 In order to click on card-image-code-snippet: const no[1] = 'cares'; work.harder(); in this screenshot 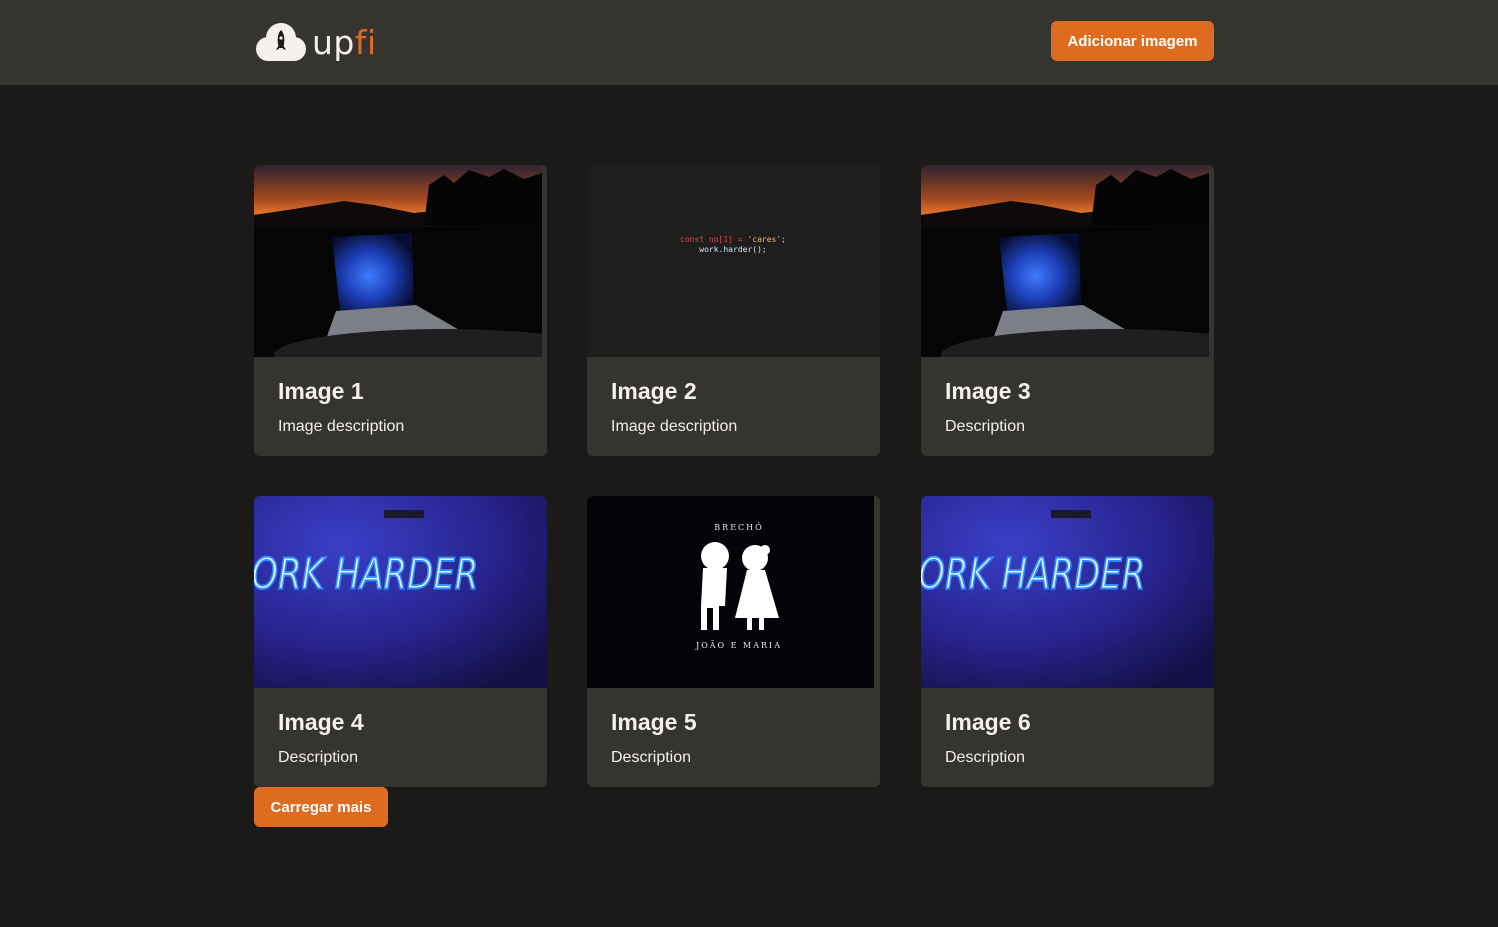, I will do `click(733, 261)`.